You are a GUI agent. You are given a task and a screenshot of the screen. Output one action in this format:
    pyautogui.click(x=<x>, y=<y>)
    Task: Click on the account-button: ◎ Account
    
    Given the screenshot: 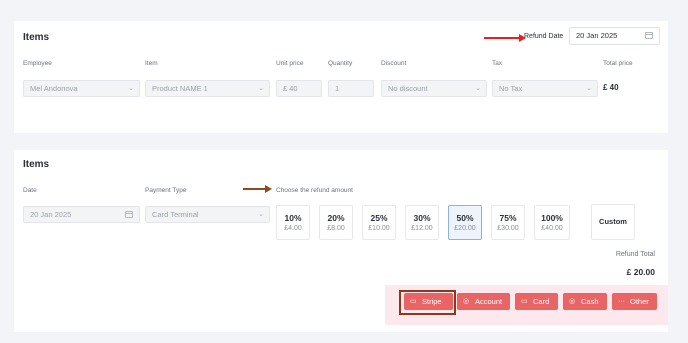 What is the action you would take?
    pyautogui.click(x=483, y=301)
    